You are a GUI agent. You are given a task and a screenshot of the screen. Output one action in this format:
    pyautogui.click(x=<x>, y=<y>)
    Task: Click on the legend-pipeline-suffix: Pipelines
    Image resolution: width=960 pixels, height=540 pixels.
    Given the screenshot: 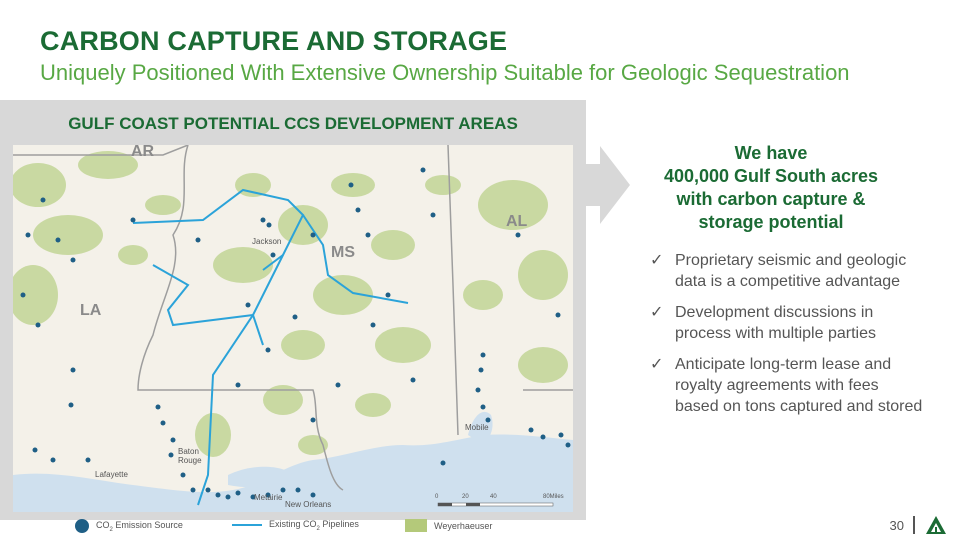 What is the action you would take?
    pyautogui.click(x=339, y=524)
    